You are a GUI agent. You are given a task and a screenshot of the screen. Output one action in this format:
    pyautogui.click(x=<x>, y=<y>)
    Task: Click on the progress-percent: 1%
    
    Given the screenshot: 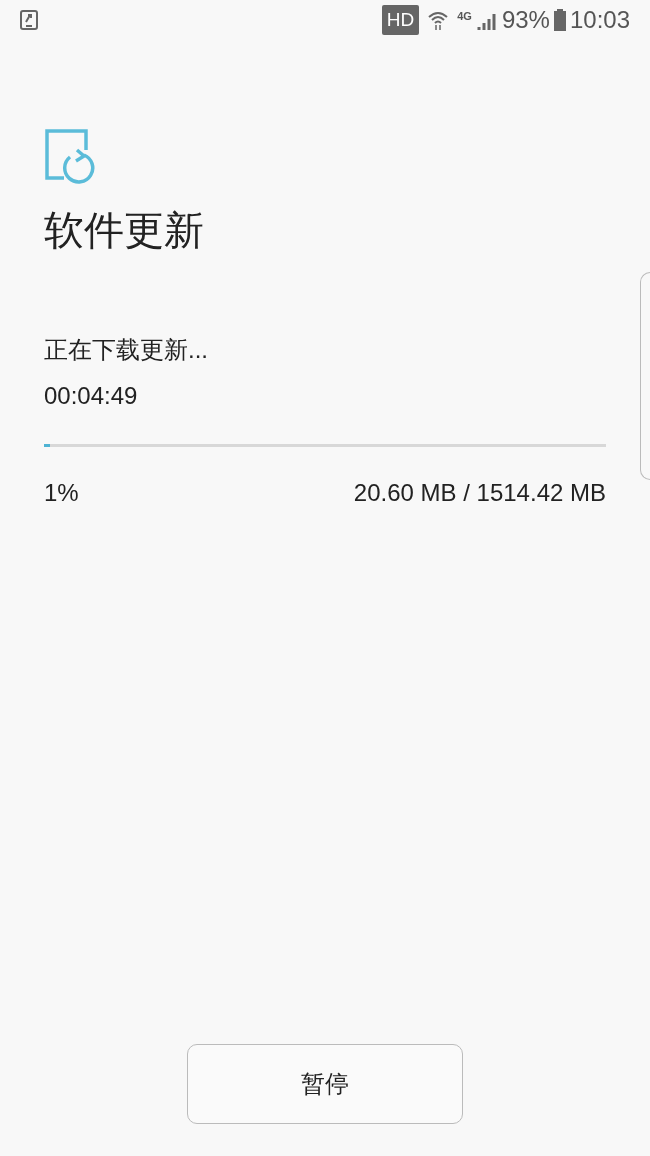 What is the action you would take?
    pyautogui.click(x=61, y=493)
    